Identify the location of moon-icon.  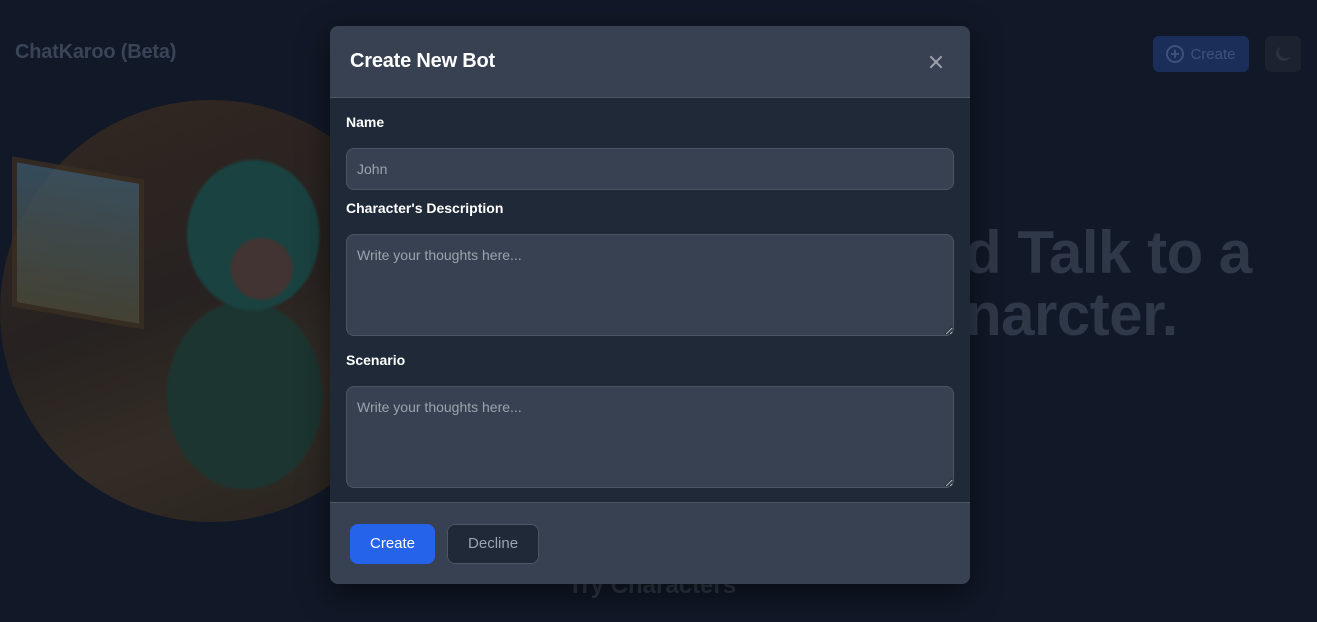
(1283, 53).